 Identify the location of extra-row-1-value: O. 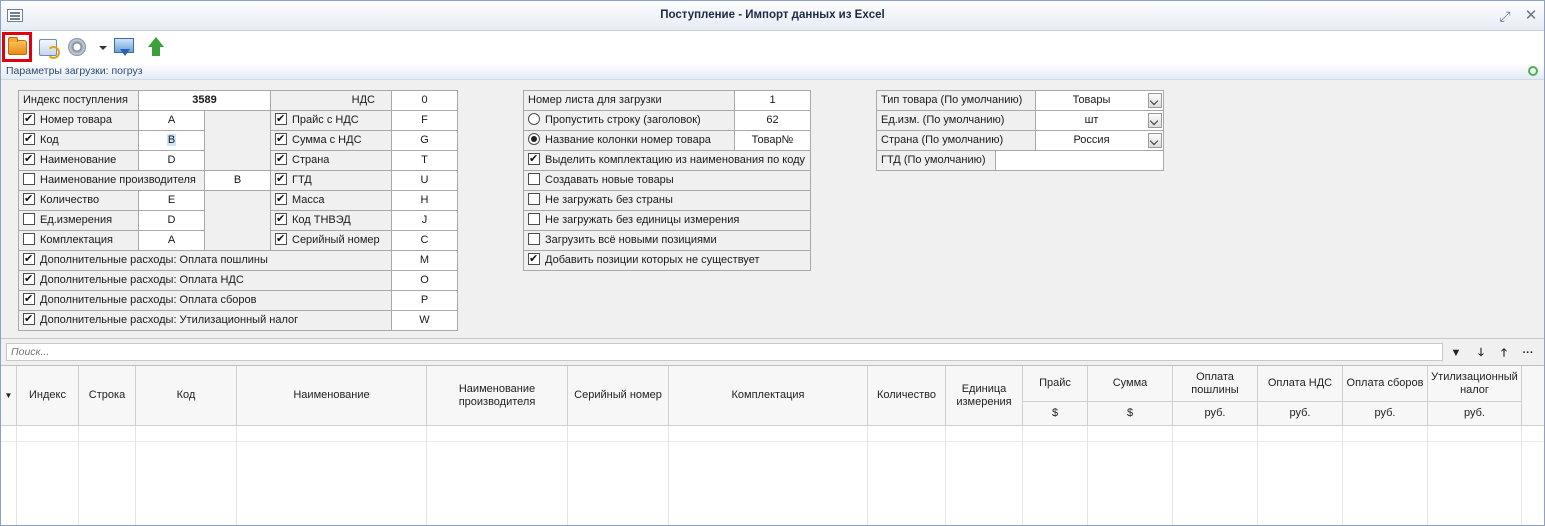
(424, 280).